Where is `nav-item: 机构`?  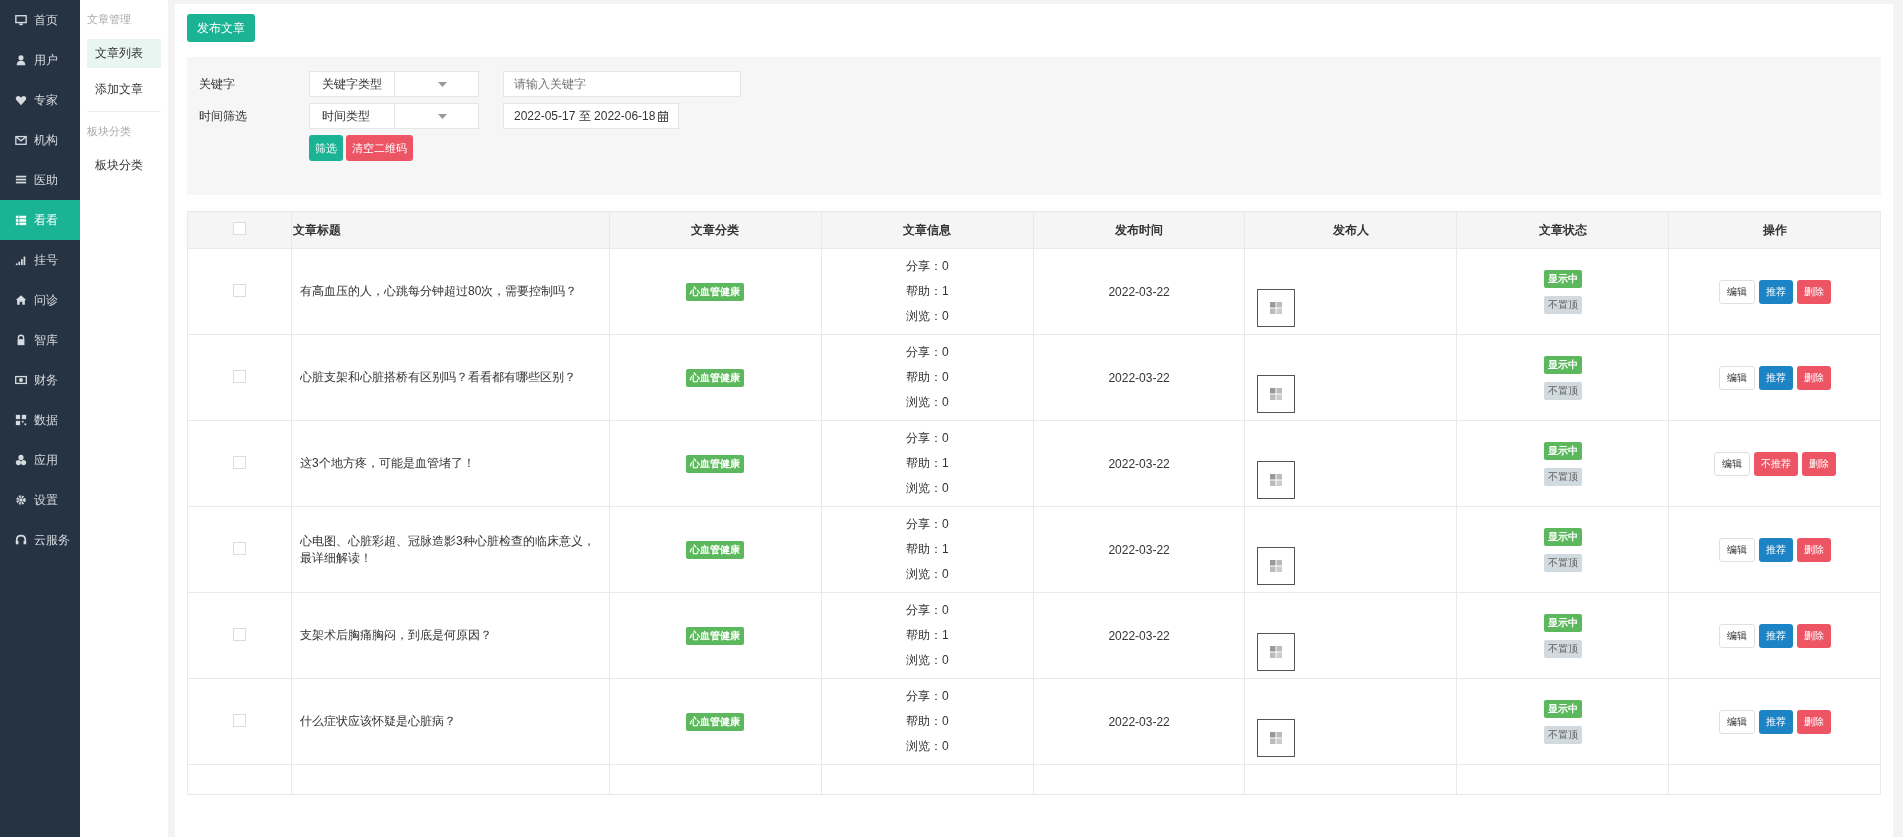
nav-item: 机构 is located at coordinates (40, 140).